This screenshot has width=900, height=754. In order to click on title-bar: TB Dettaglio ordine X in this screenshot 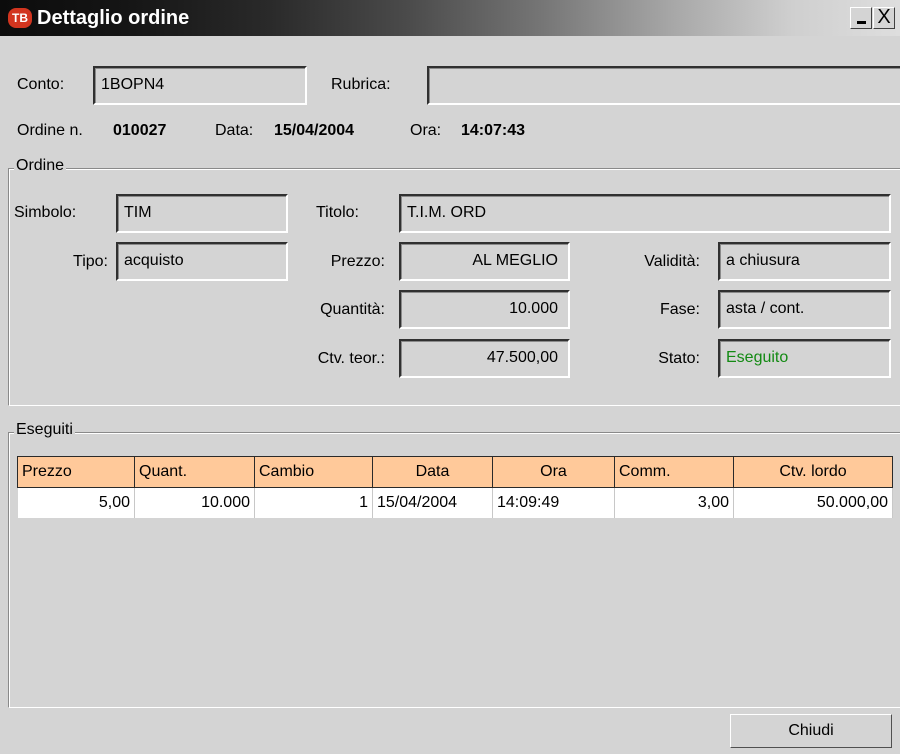, I will do `click(450, 18)`.